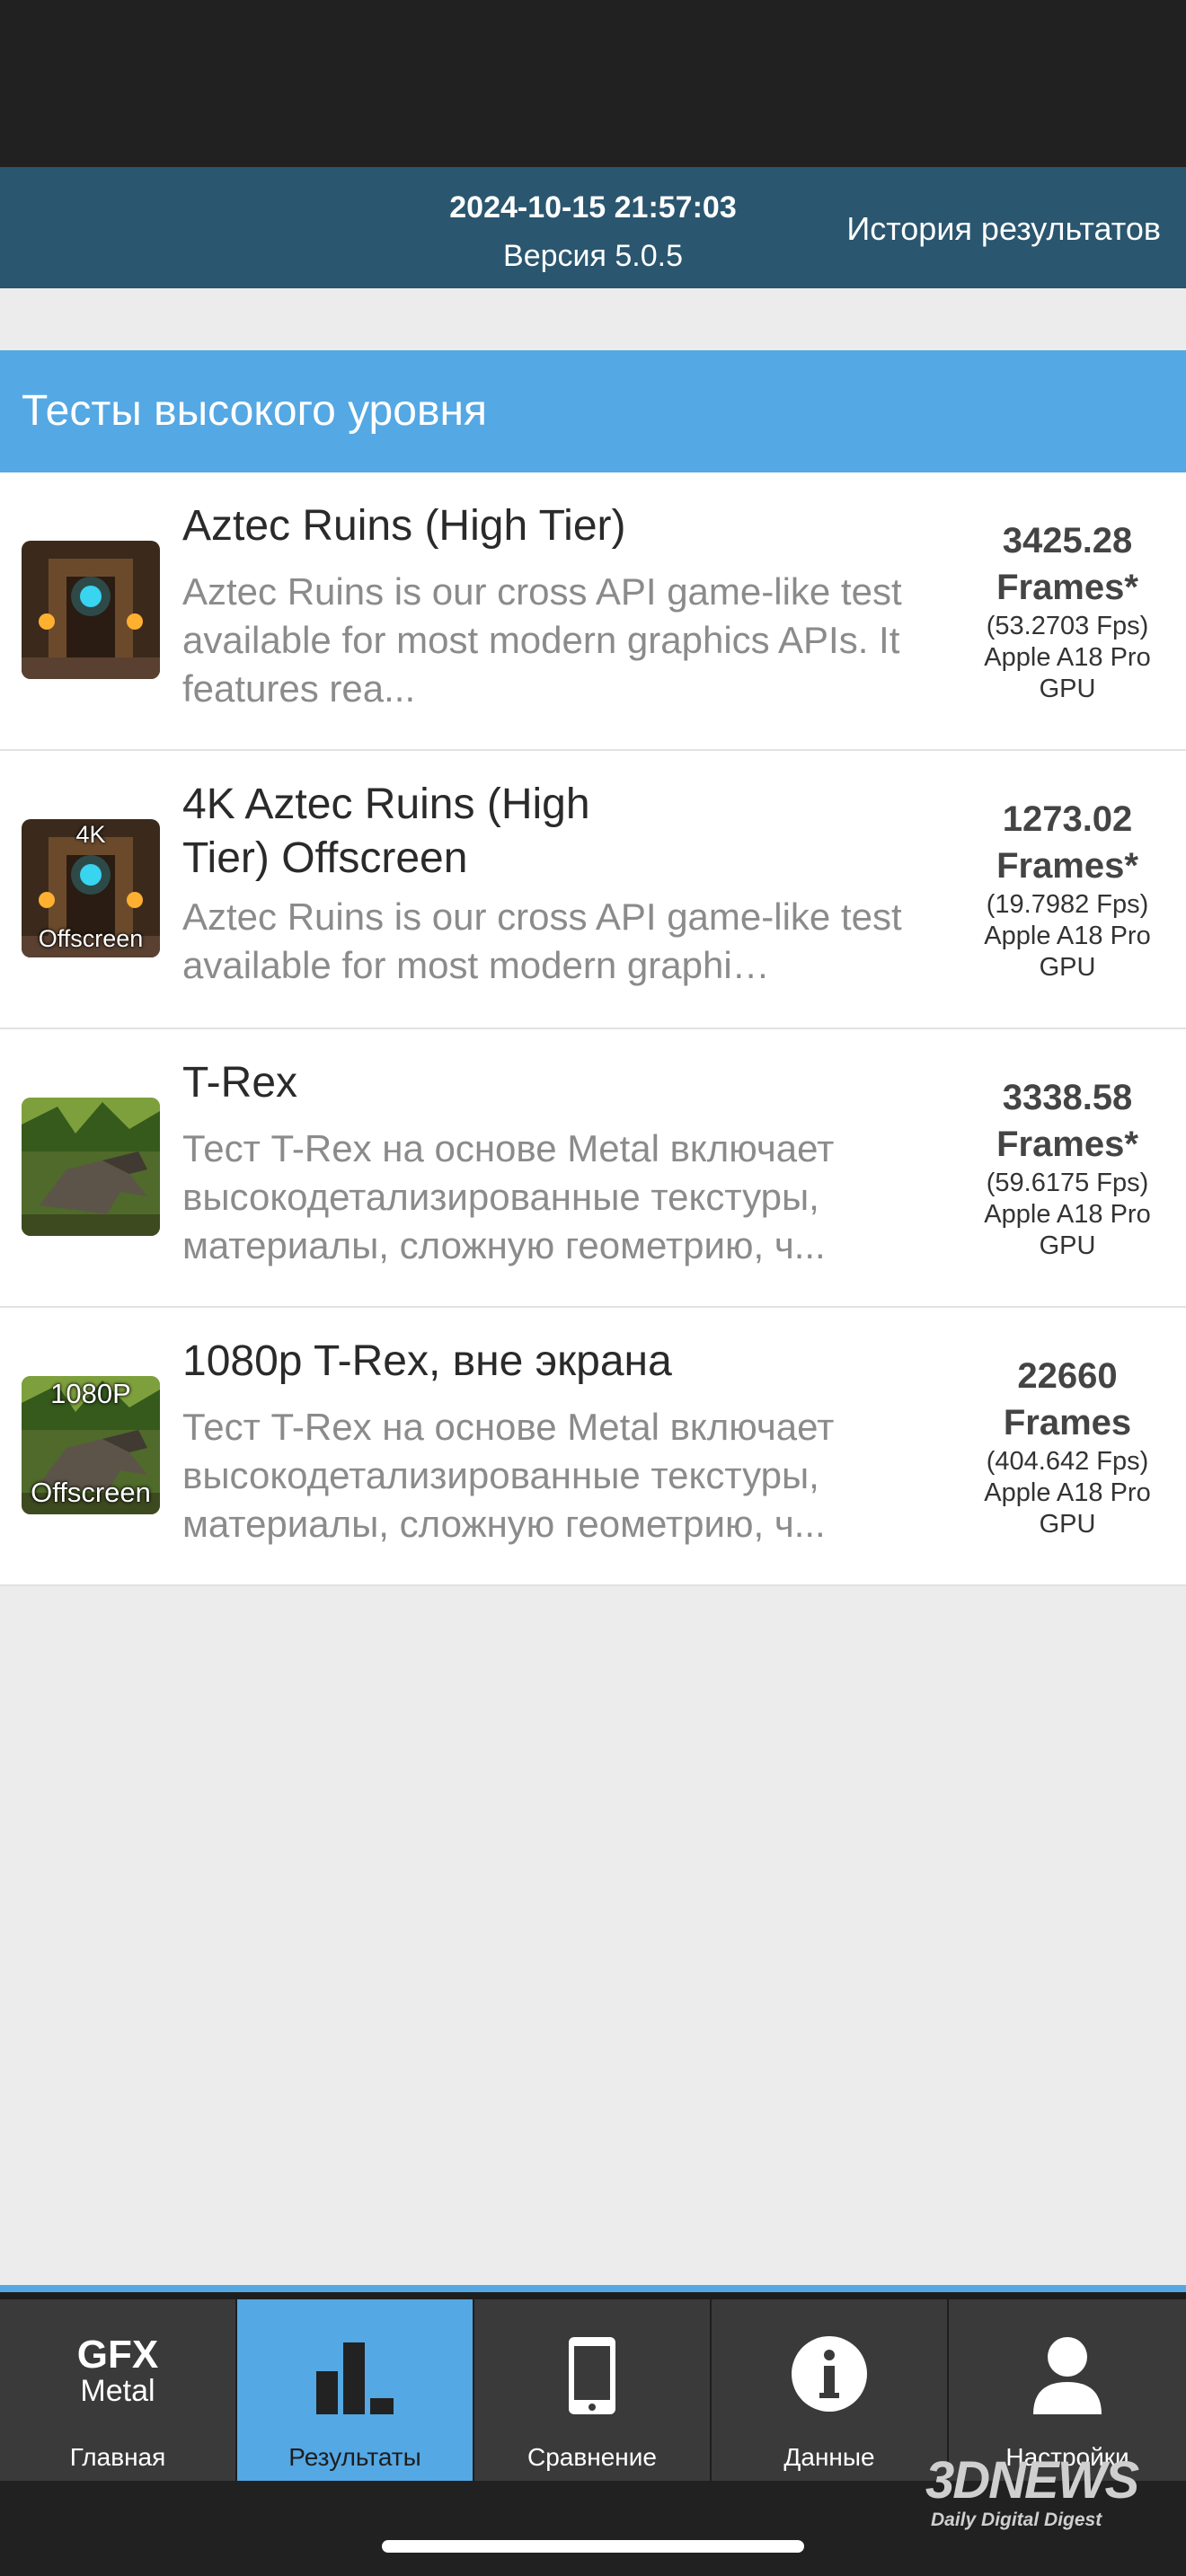 Image resolution: width=1186 pixels, height=2576 pixels. Describe the element at coordinates (90, 834) in the screenshot. I see `thumb-label-top: 4K` at that location.